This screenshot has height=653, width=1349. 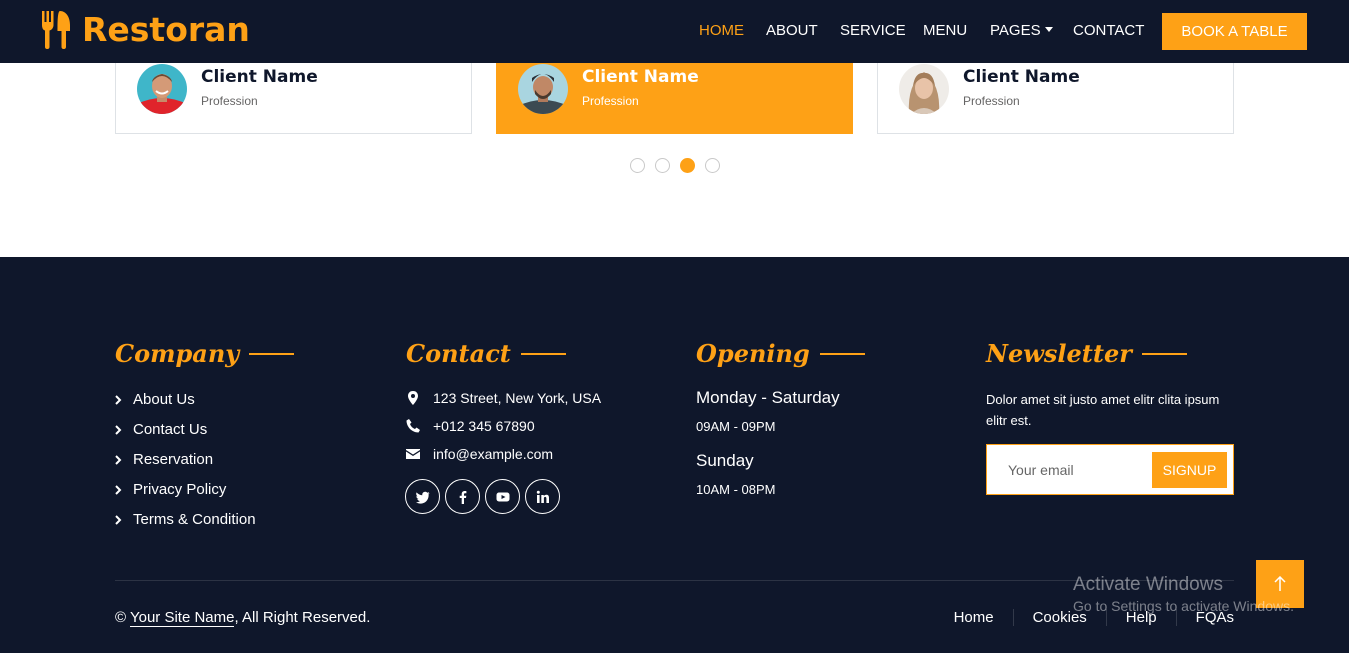 I want to click on contact-address: 123 Street, New York, USA, so click(x=503, y=398).